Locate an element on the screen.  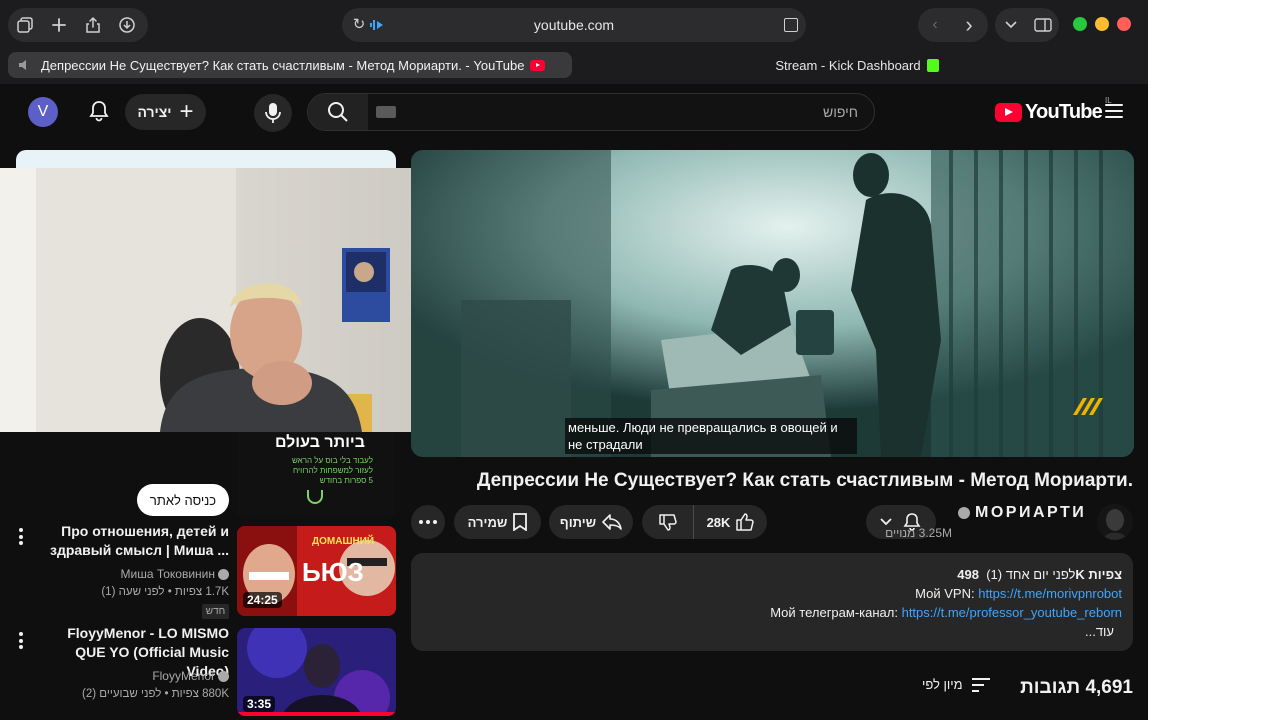
sort-by-label: מיון לפי is located at coordinates (942, 684).